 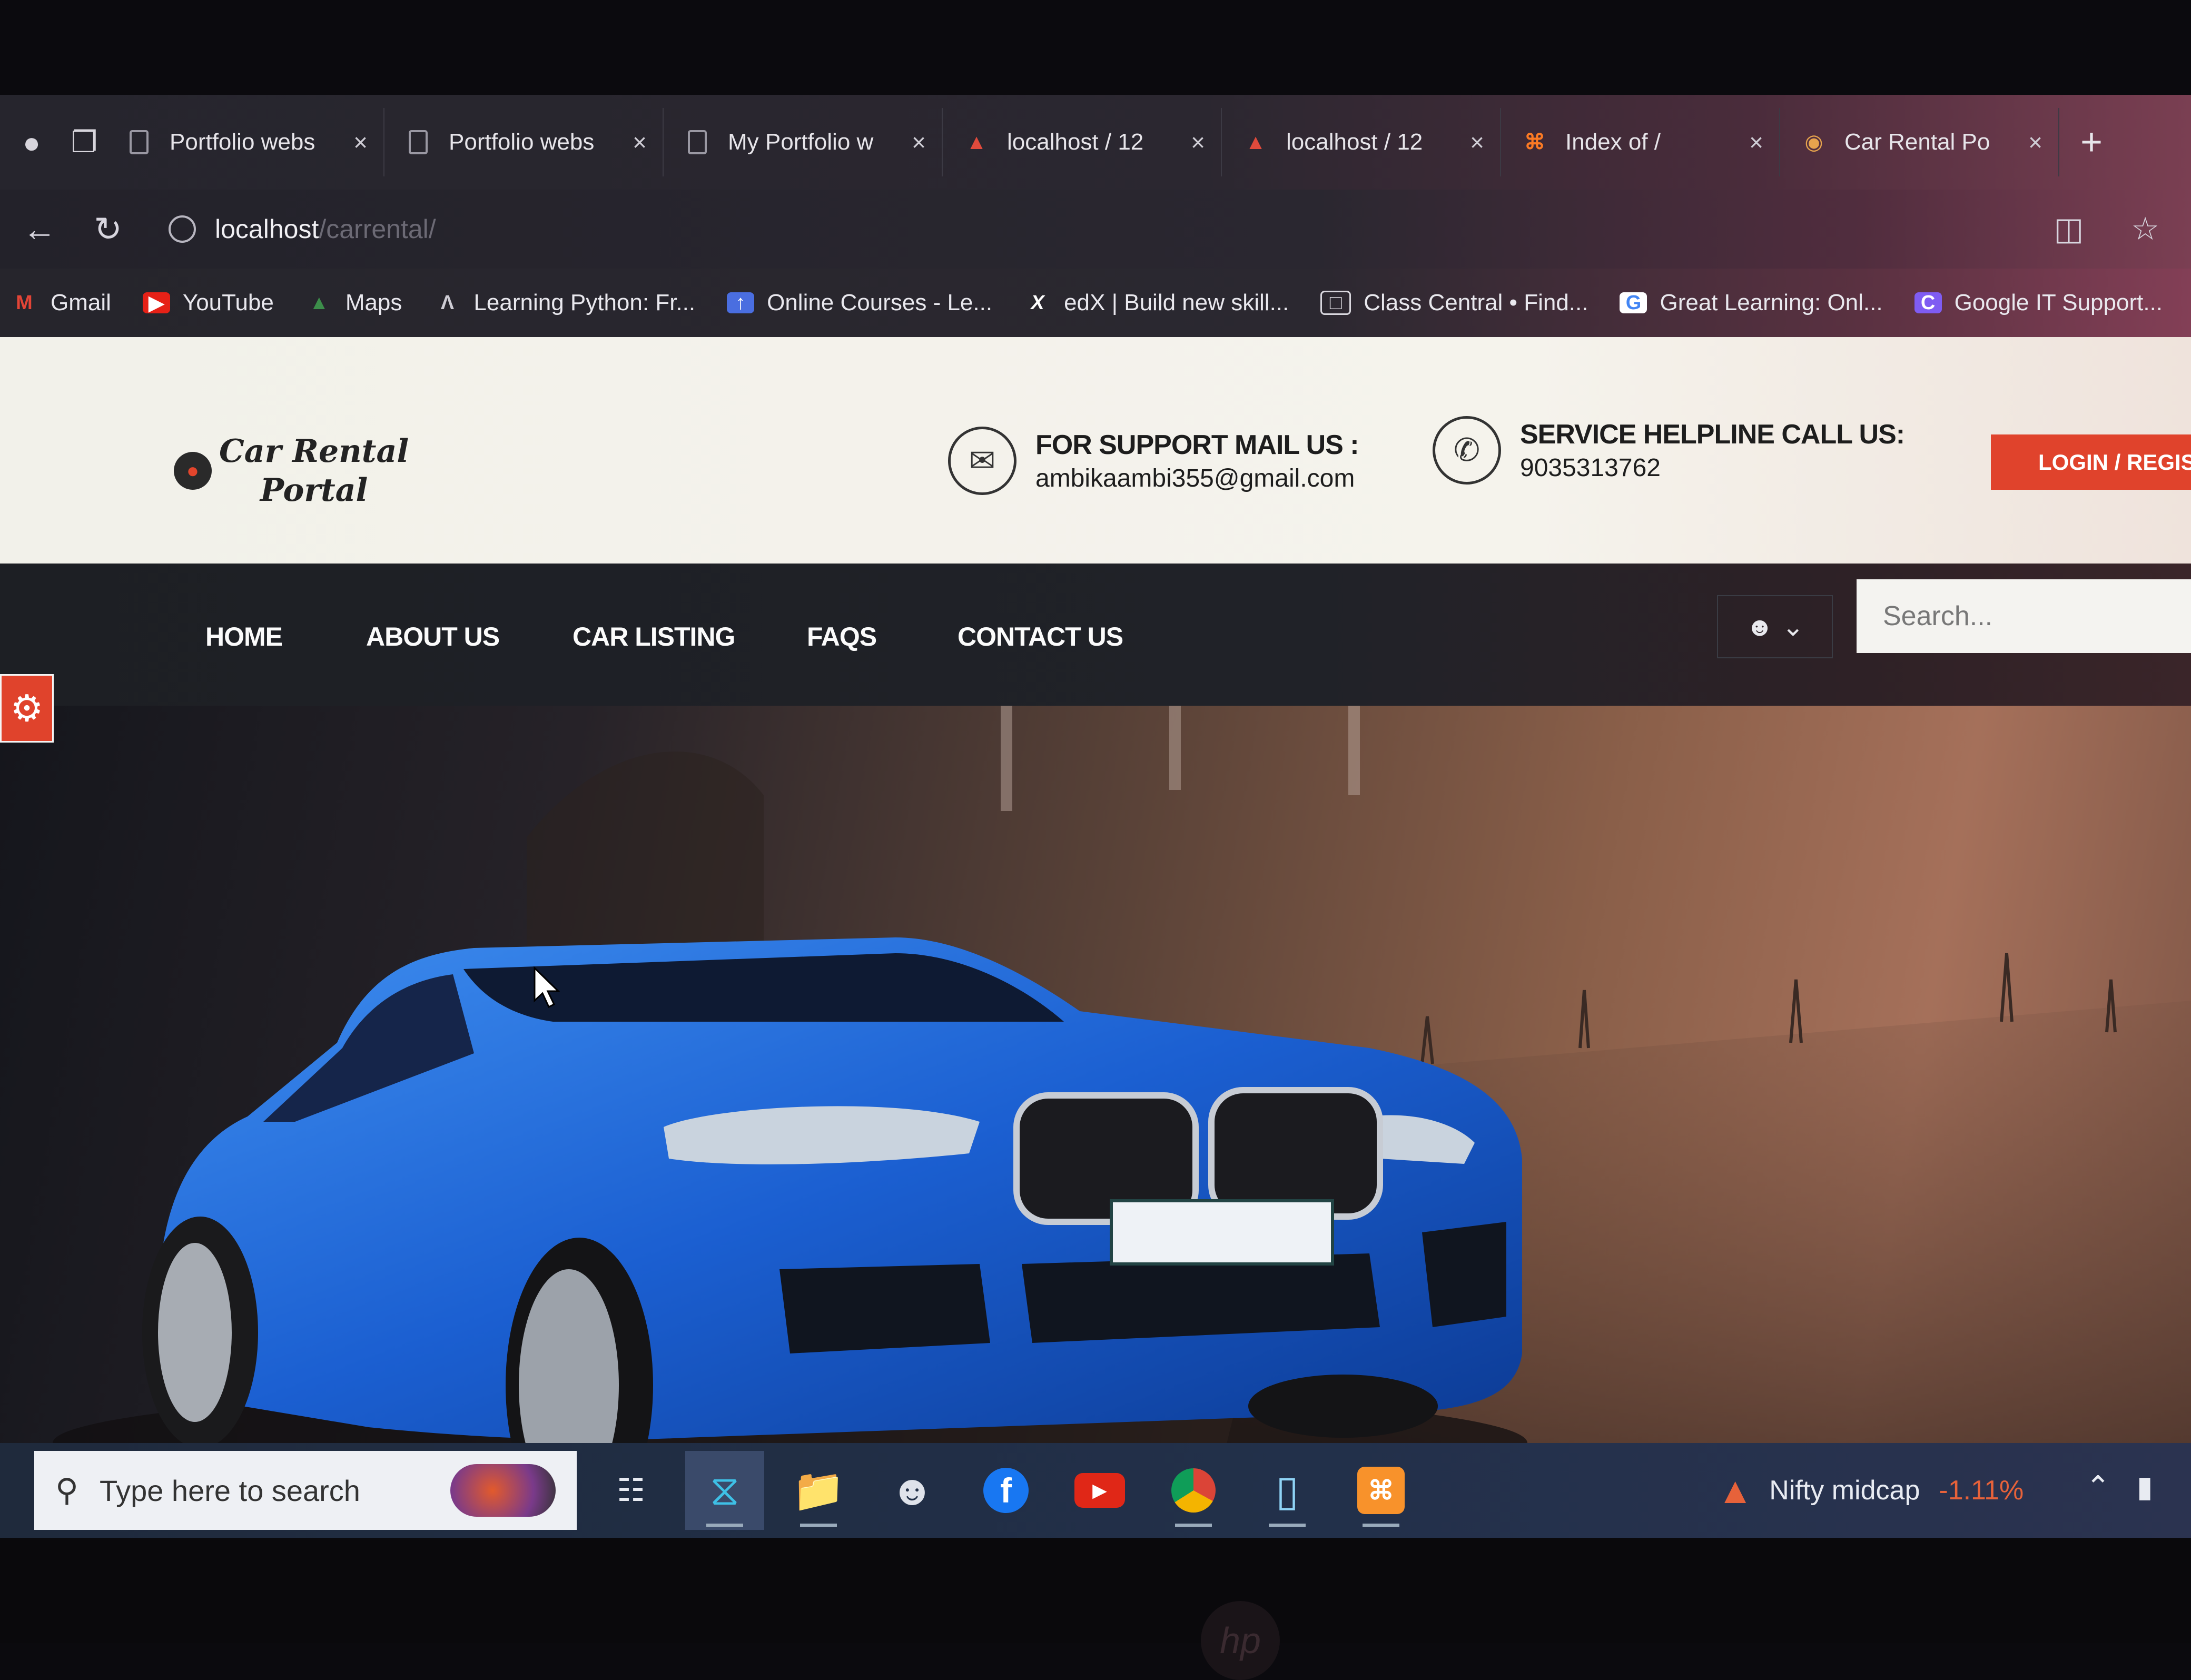 I want to click on nav-home: HOME, so click(x=244, y=636).